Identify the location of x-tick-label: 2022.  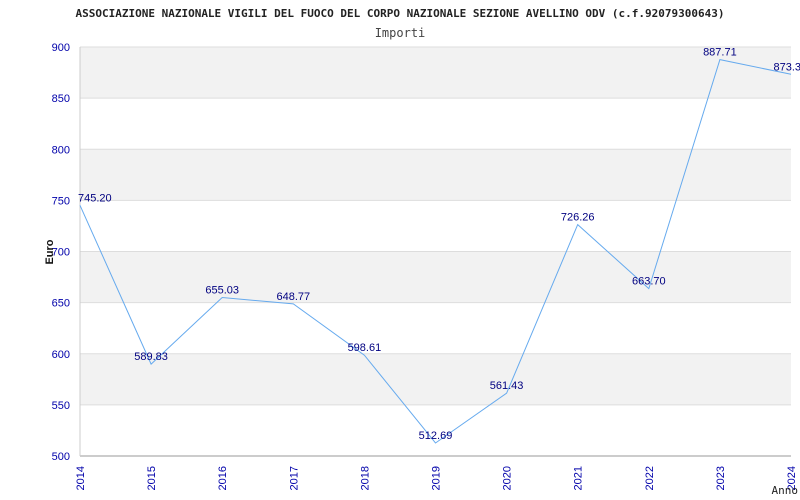
(650, 478).